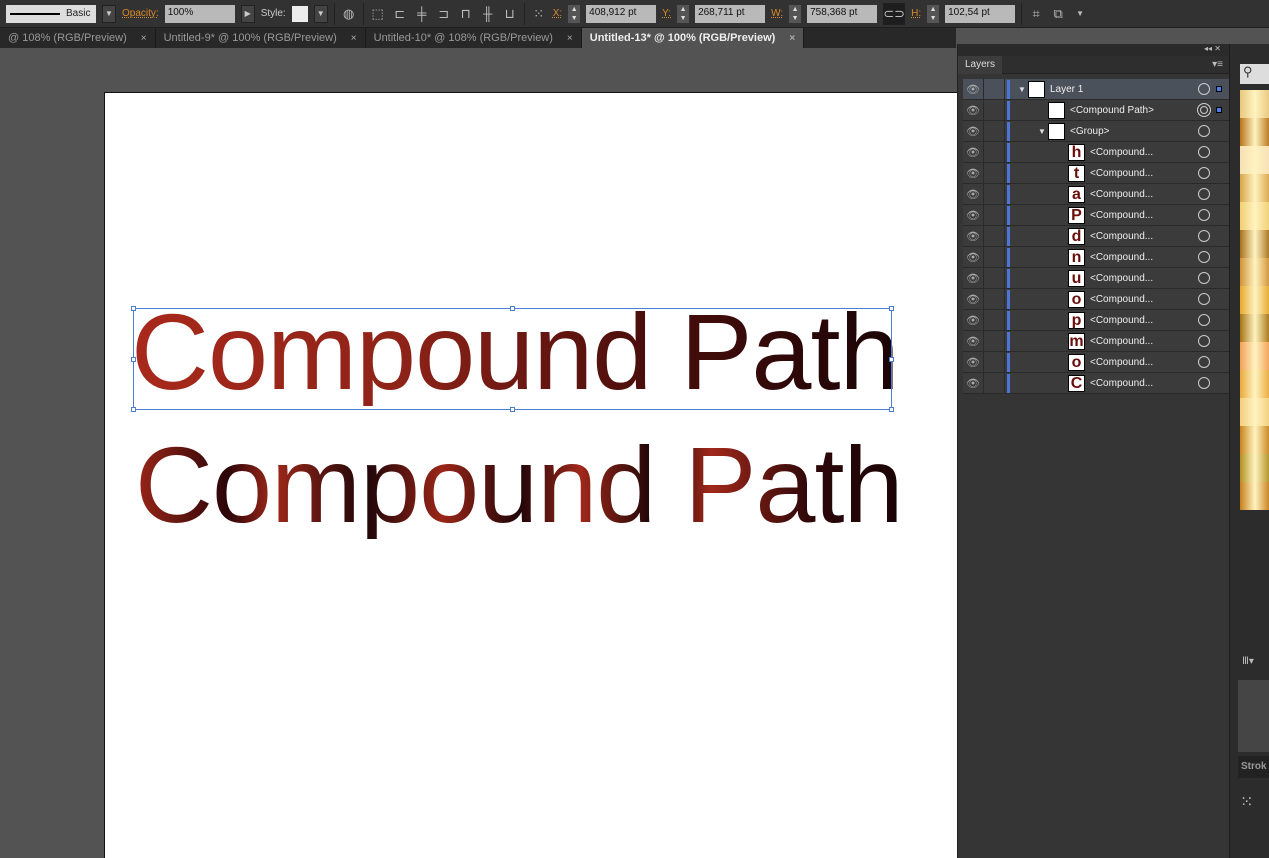  I want to click on align-bottom-icon: ⊔, so click(510, 14).